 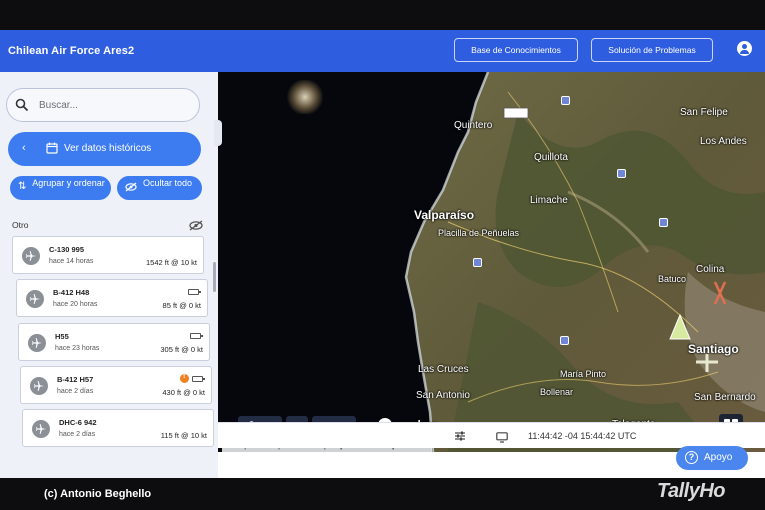 I want to click on search-input, so click(x=114, y=105).